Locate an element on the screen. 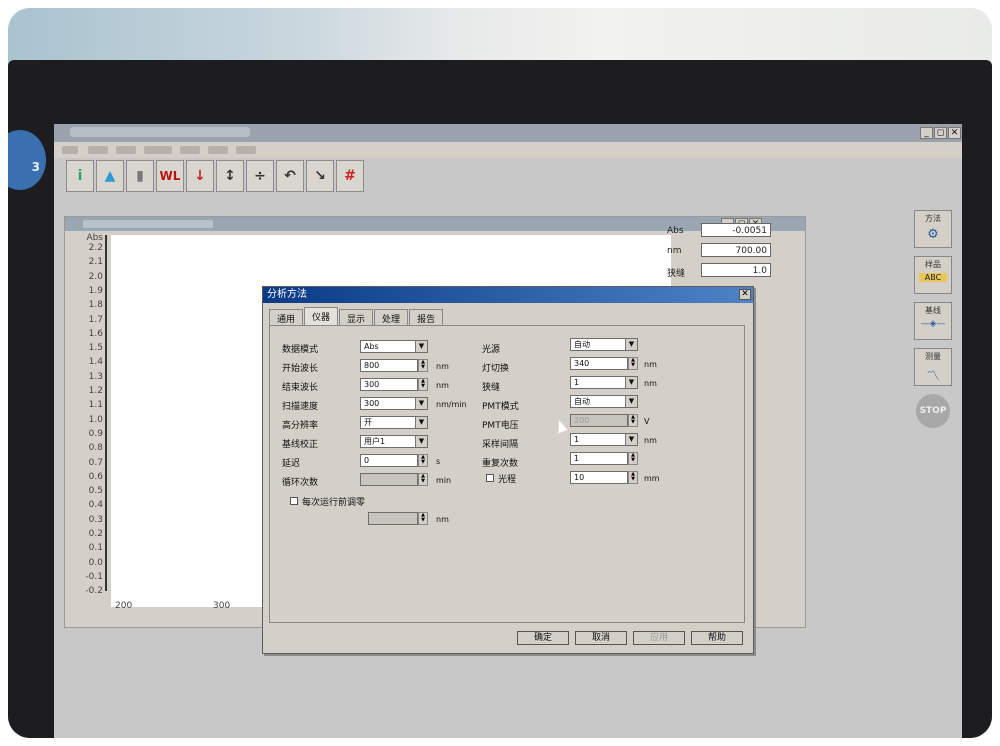  fit-button: ÷ is located at coordinates (260, 176).